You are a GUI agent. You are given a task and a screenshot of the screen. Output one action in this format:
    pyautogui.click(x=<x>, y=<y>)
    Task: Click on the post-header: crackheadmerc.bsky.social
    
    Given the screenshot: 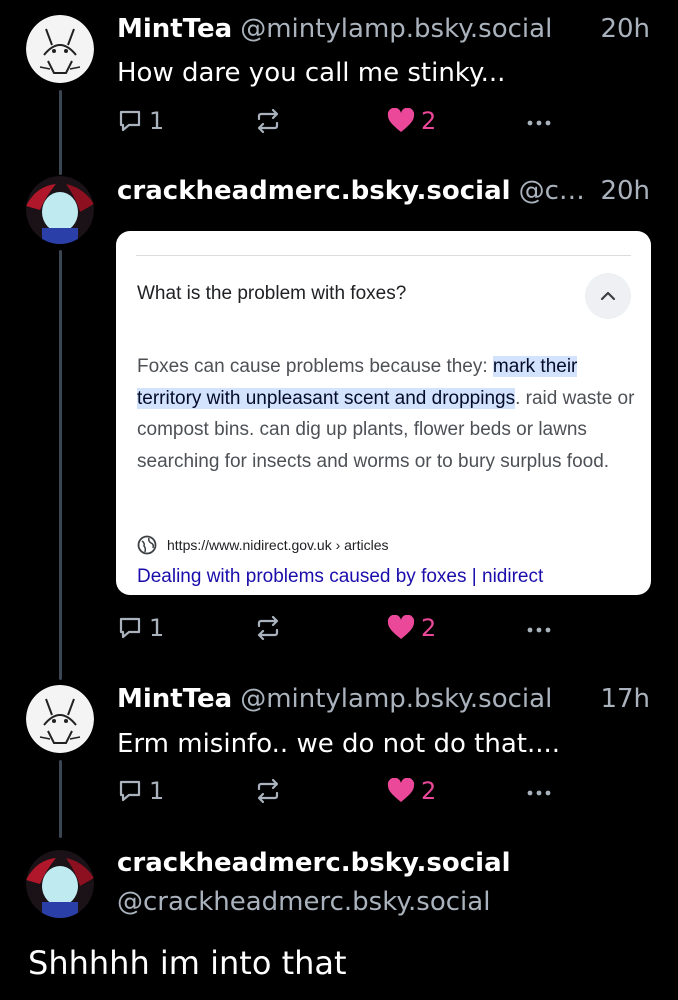 What is the action you would take?
    pyautogui.click(x=383, y=863)
    